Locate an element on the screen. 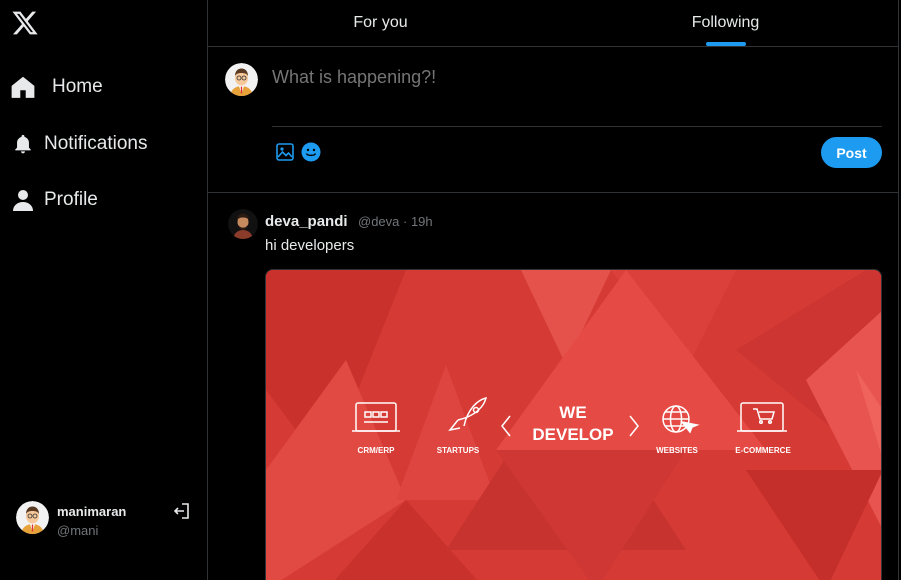  sidebar-item-label: Home is located at coordinates (77, 86).